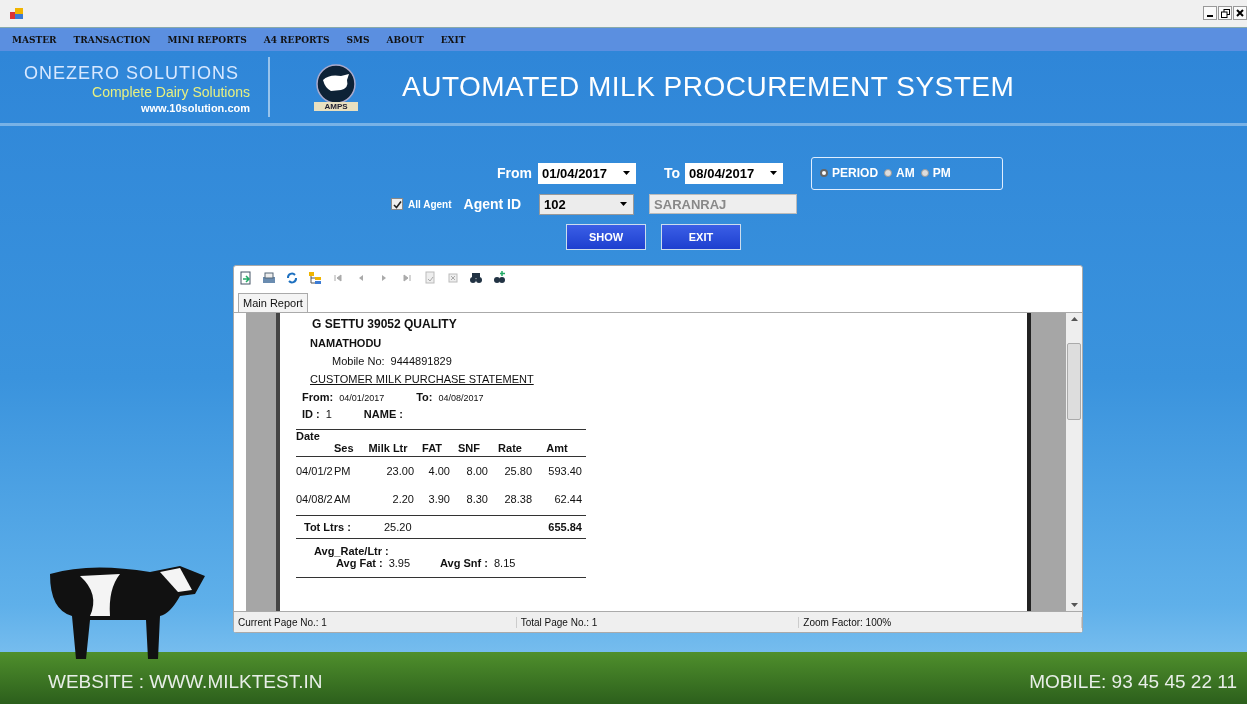 Image resolution: width=1247 pixels, height=704 pixels. What do you see at coordinates (398, 527) in the screenshot?
I see `total-liters: 25.20` at bounding box center [398, 527].